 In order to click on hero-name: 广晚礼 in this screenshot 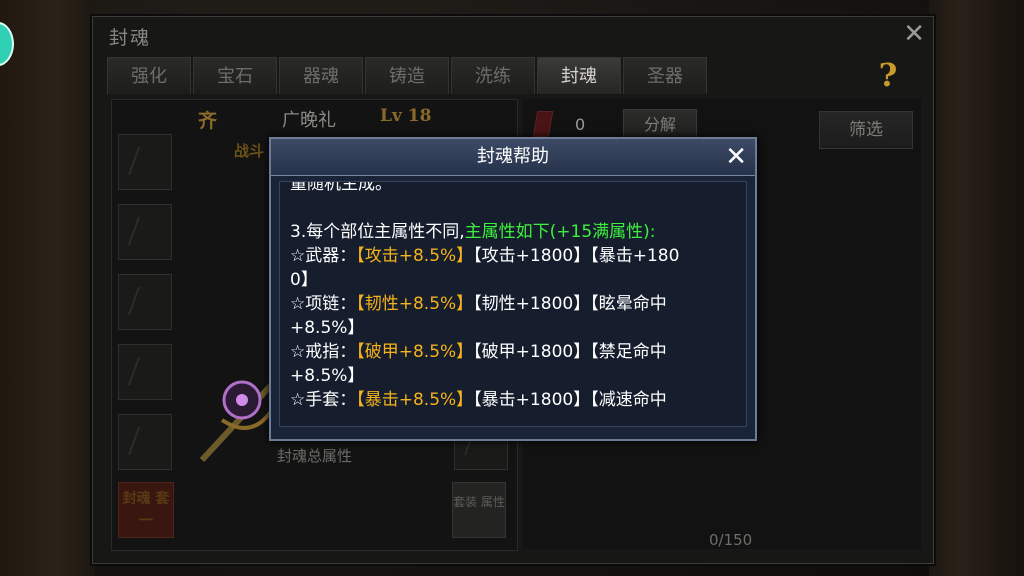, I will do `click(309, 120)`.